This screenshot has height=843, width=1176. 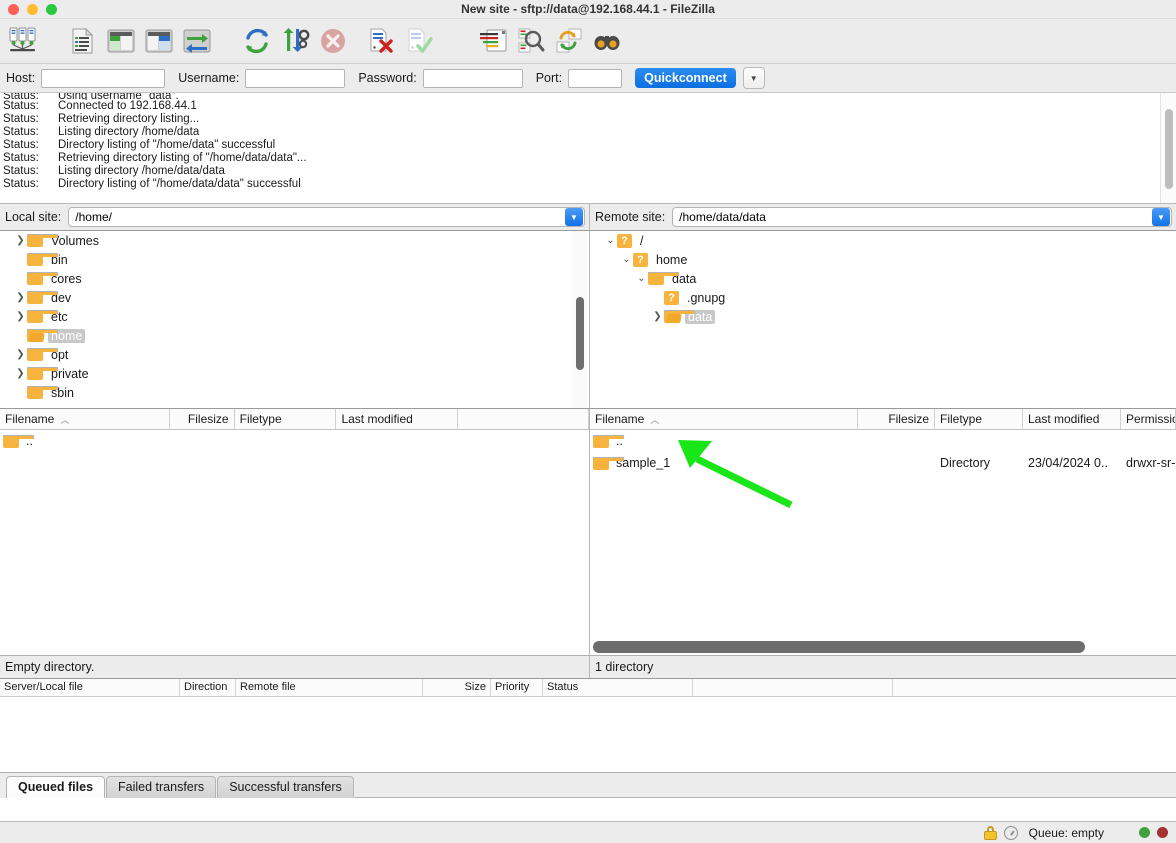 What do you see at coordinates (607, 41) in the screenshot?
I see `find-files-icon` at bounding box center [607, 41].